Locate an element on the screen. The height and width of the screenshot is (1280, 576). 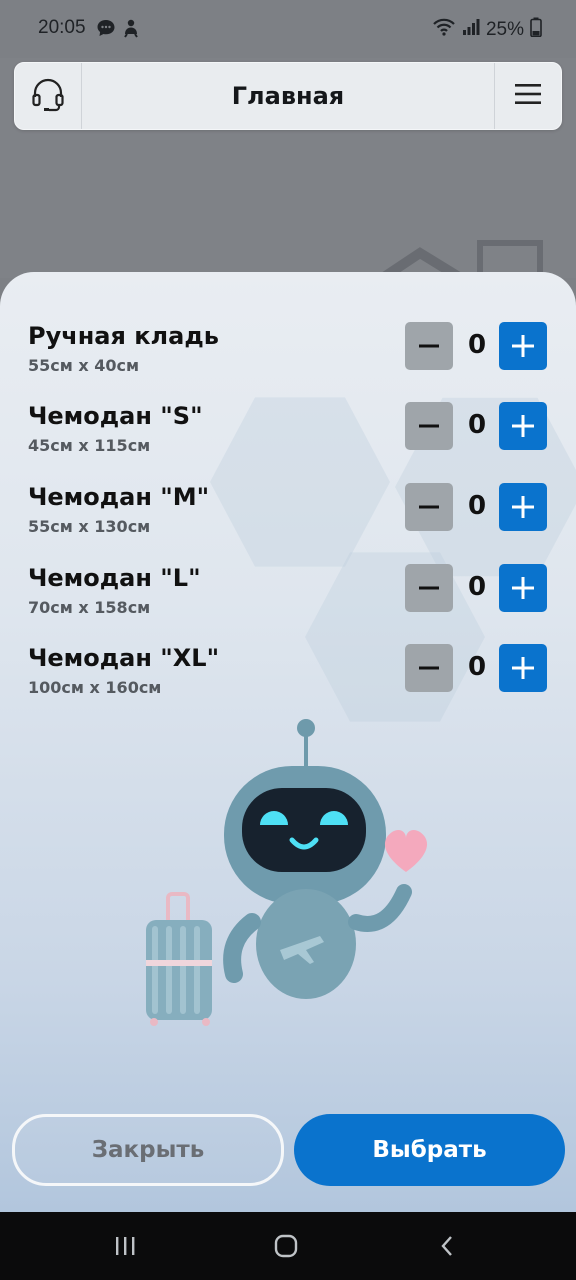
recent-apps-icon is located at coordinates (125, 1246).